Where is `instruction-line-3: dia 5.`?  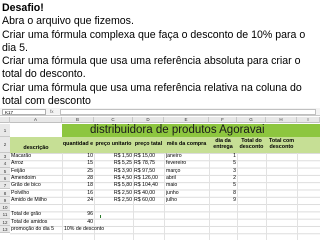 instruction-line-3: dia 5. is located at coordinates (15, 47).